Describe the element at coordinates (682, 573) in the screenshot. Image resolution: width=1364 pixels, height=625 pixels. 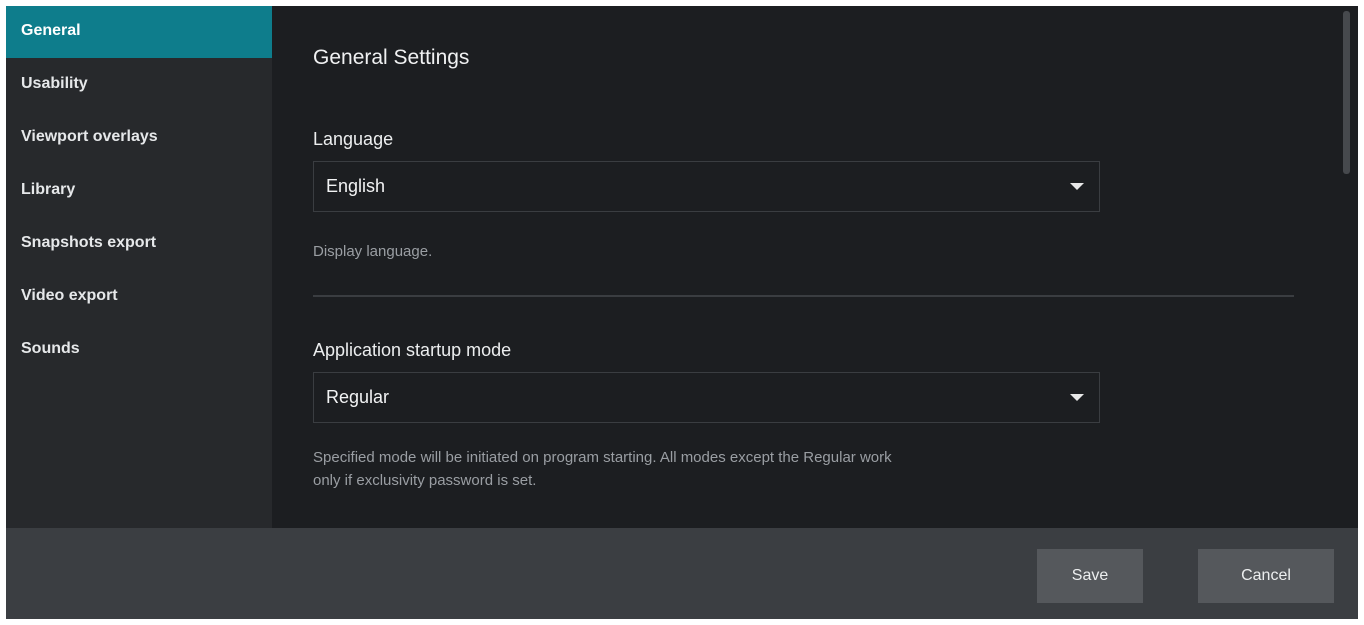
I see `dialog-footer: Save Cancel` at that location.